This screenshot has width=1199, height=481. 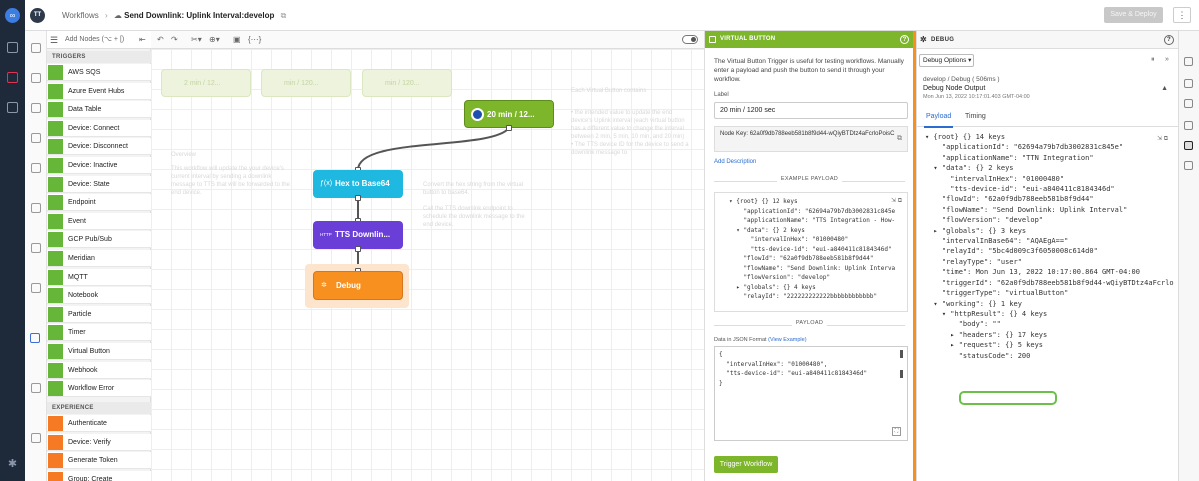 What do you see at coordinates (83, 296) in the screenshot?
I see `palette-item-label: Notebook` at bounding box center [83, 296].